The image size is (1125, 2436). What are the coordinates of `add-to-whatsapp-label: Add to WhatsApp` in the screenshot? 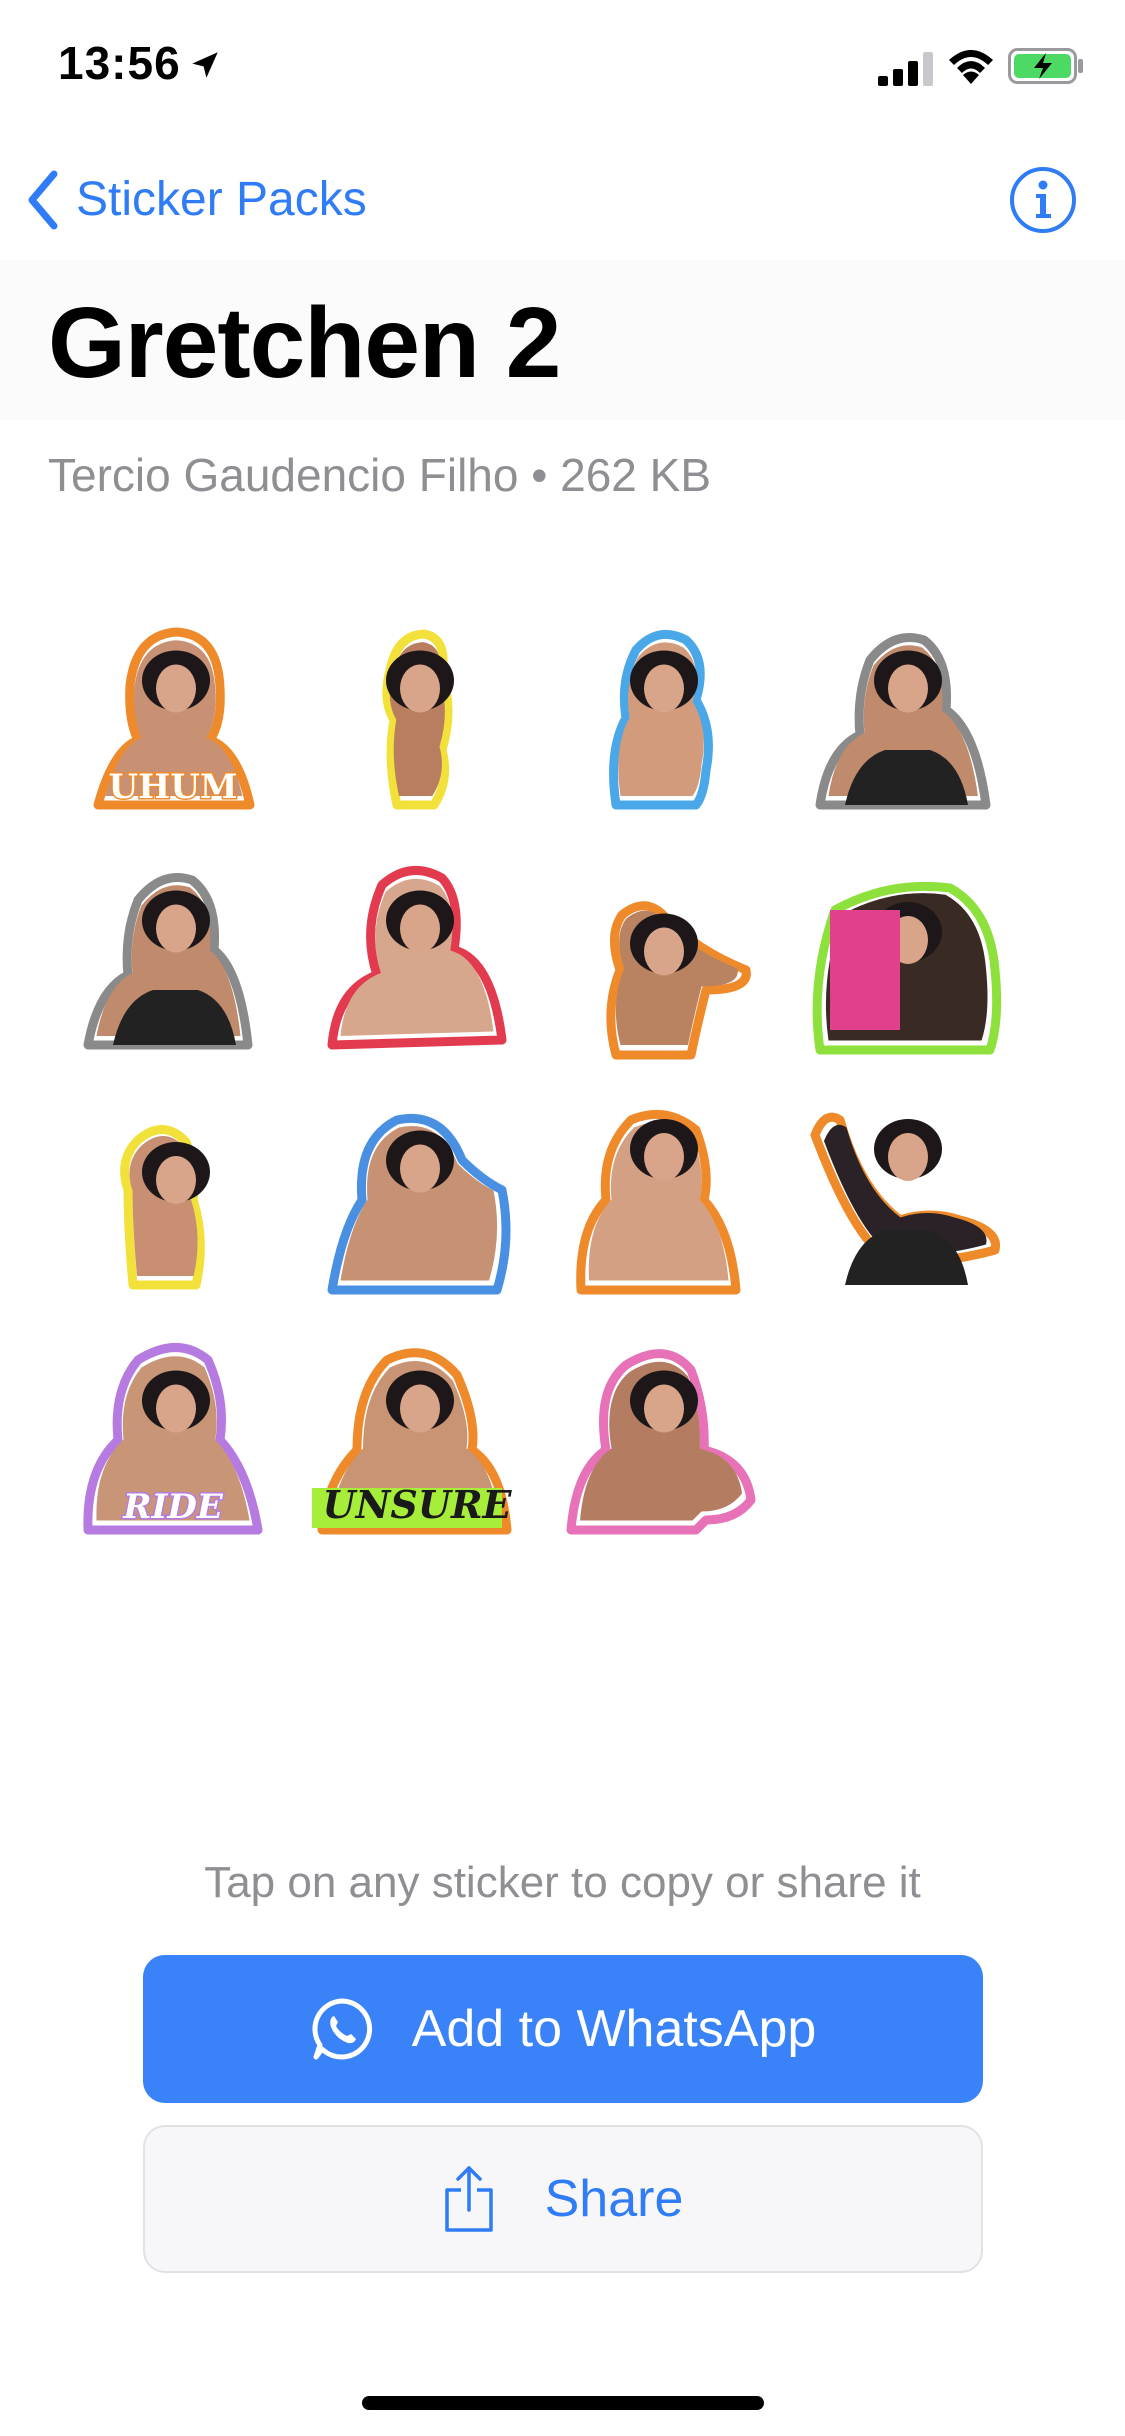 It's located at (614, 2029).